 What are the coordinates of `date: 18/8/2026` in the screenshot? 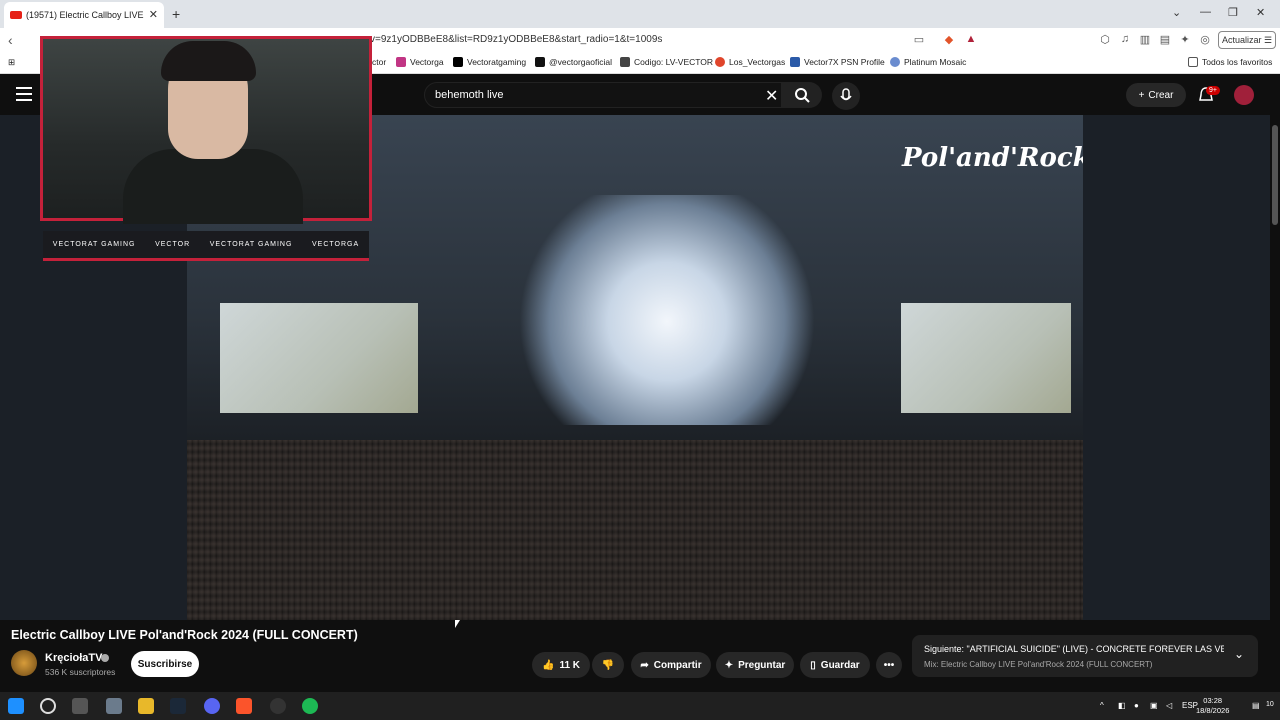 It's located at (1213, 710).